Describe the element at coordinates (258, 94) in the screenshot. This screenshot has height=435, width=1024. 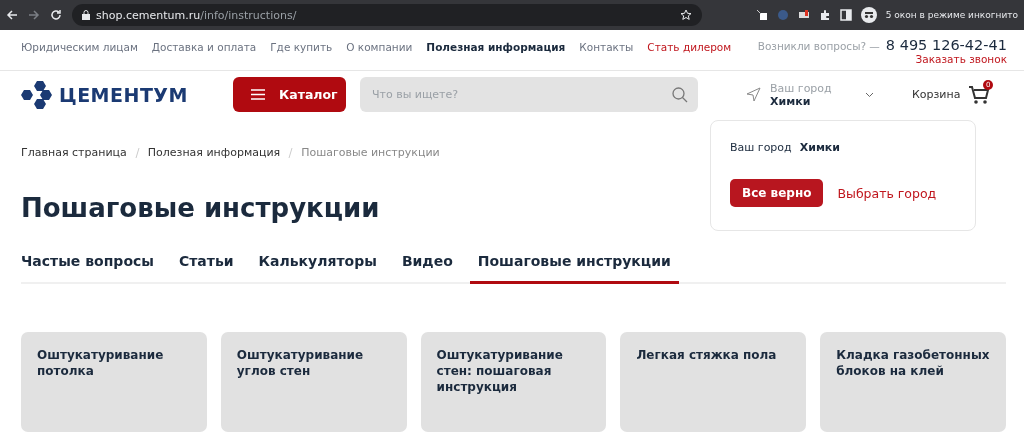
I see `menu-icon` at that location.